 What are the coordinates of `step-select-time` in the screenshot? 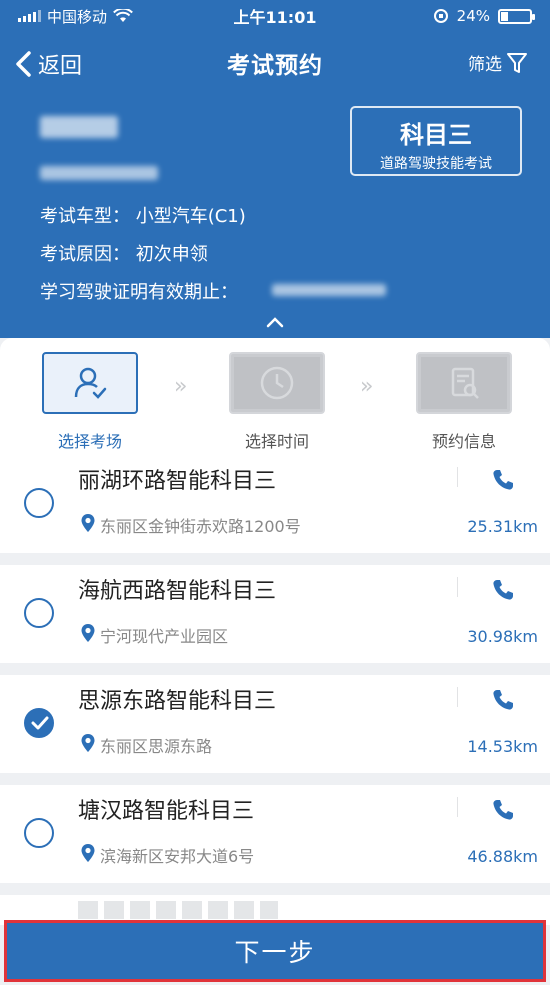 It's located at (277, 383).